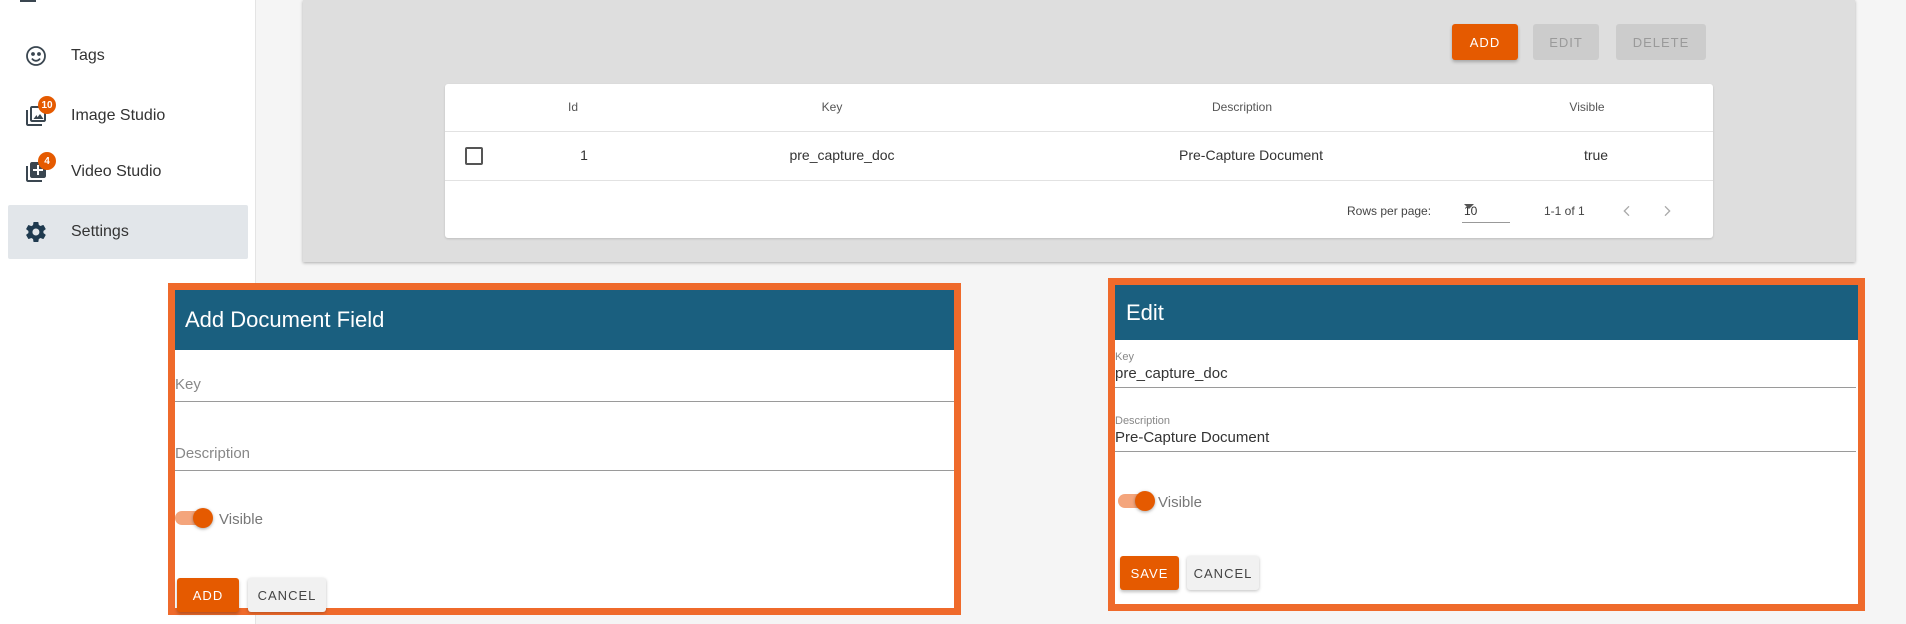 Image resolution: width=1906 pixels, height=624 pixels. What do you see at coordinates (188, 384) in the screenshot?
I see `key-input: Key` at bounding box center [188, 384].